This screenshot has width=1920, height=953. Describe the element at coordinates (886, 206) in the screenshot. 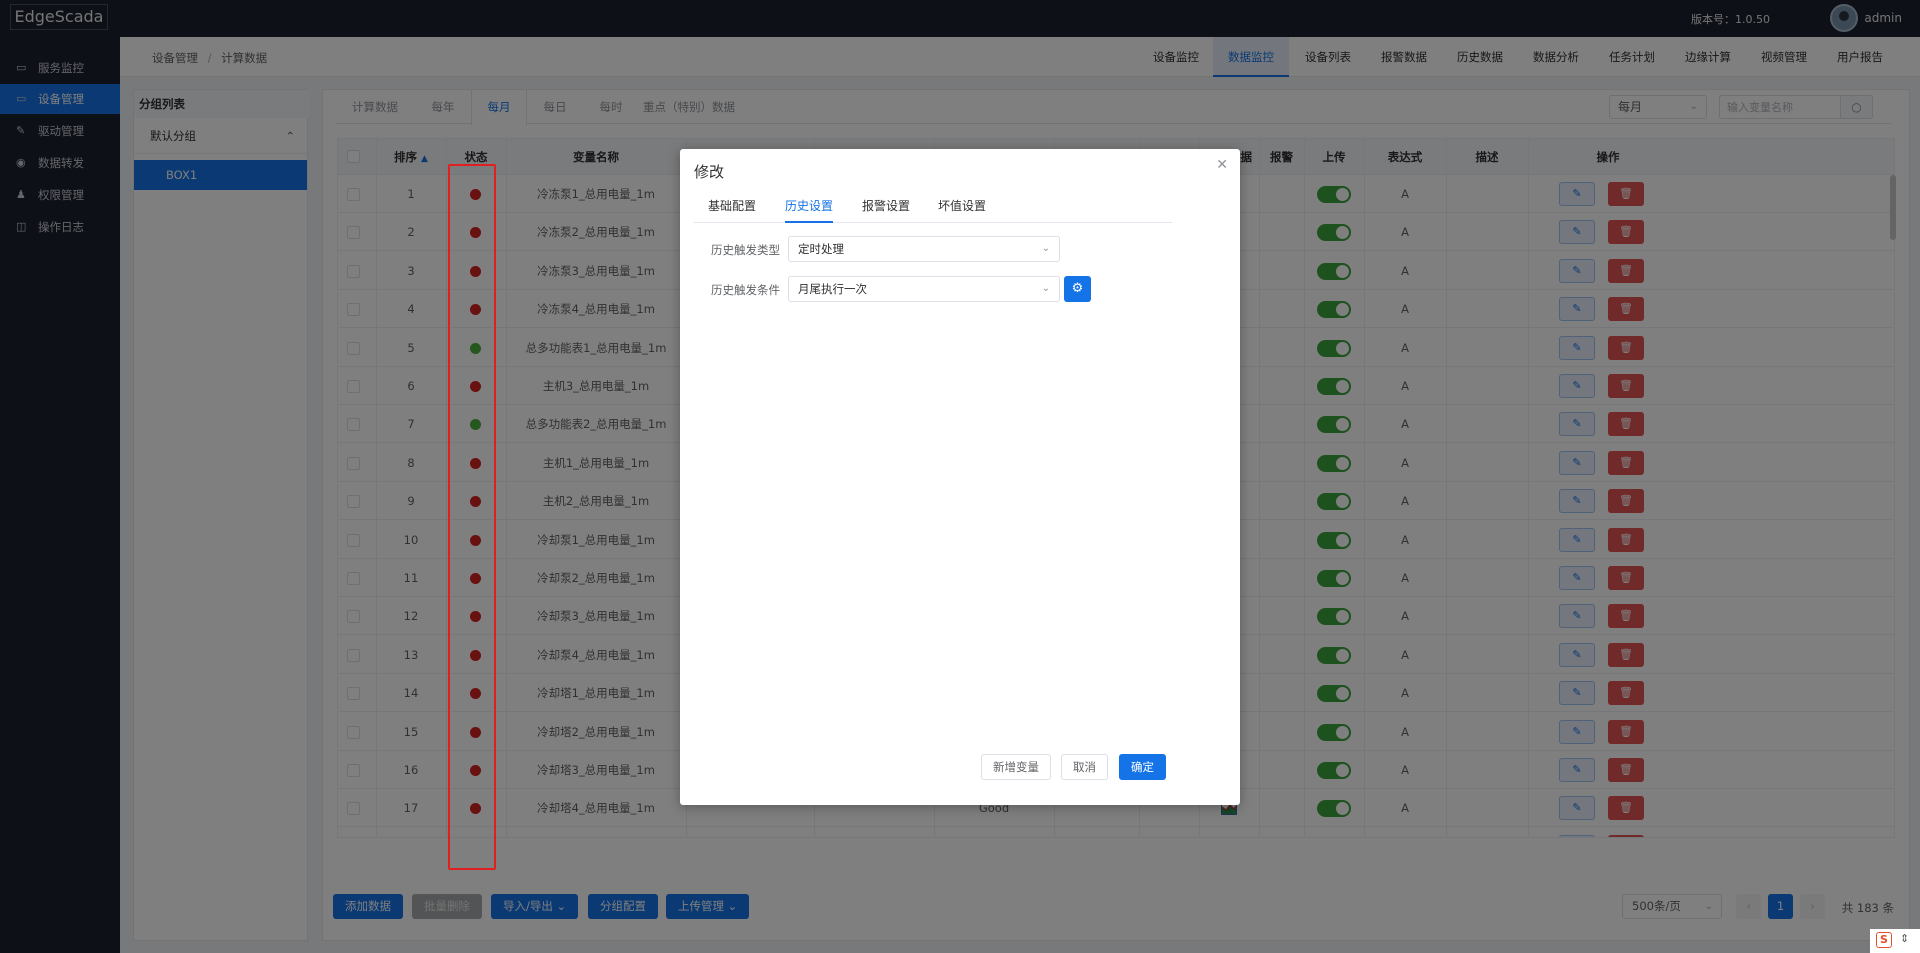

I see `tab-alarm-settings: 报警设置` at that location.